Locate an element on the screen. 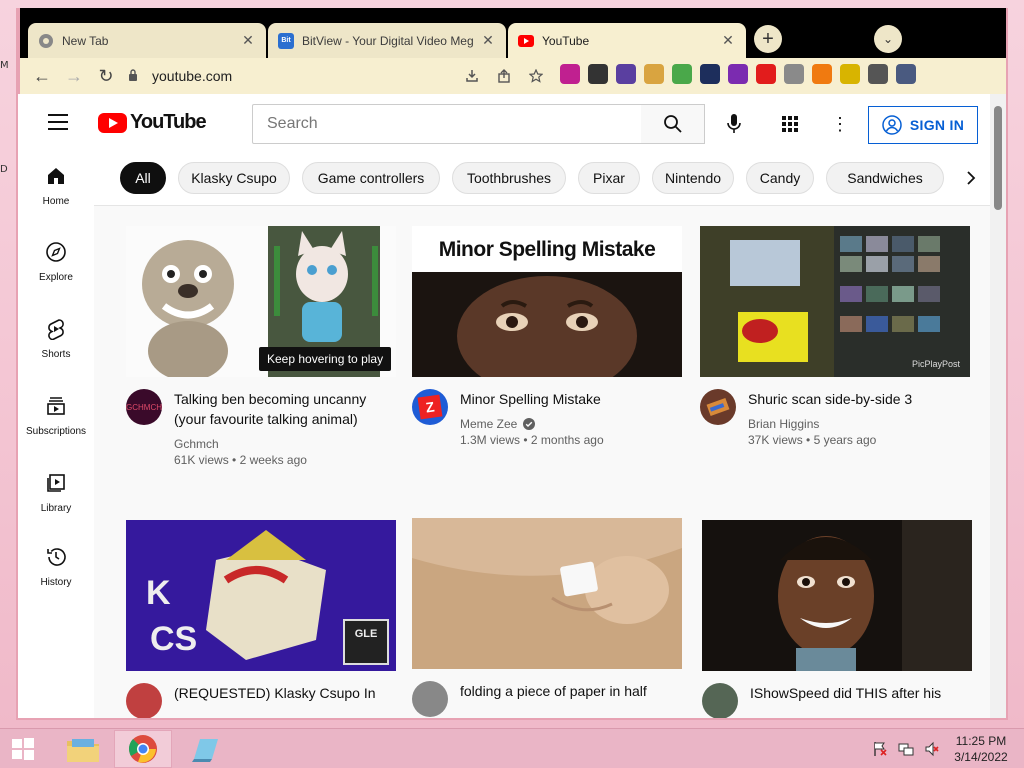 This screenshot has height=768, width=1024. chip-pixar: Pixar is located at coordinates (609, 178).